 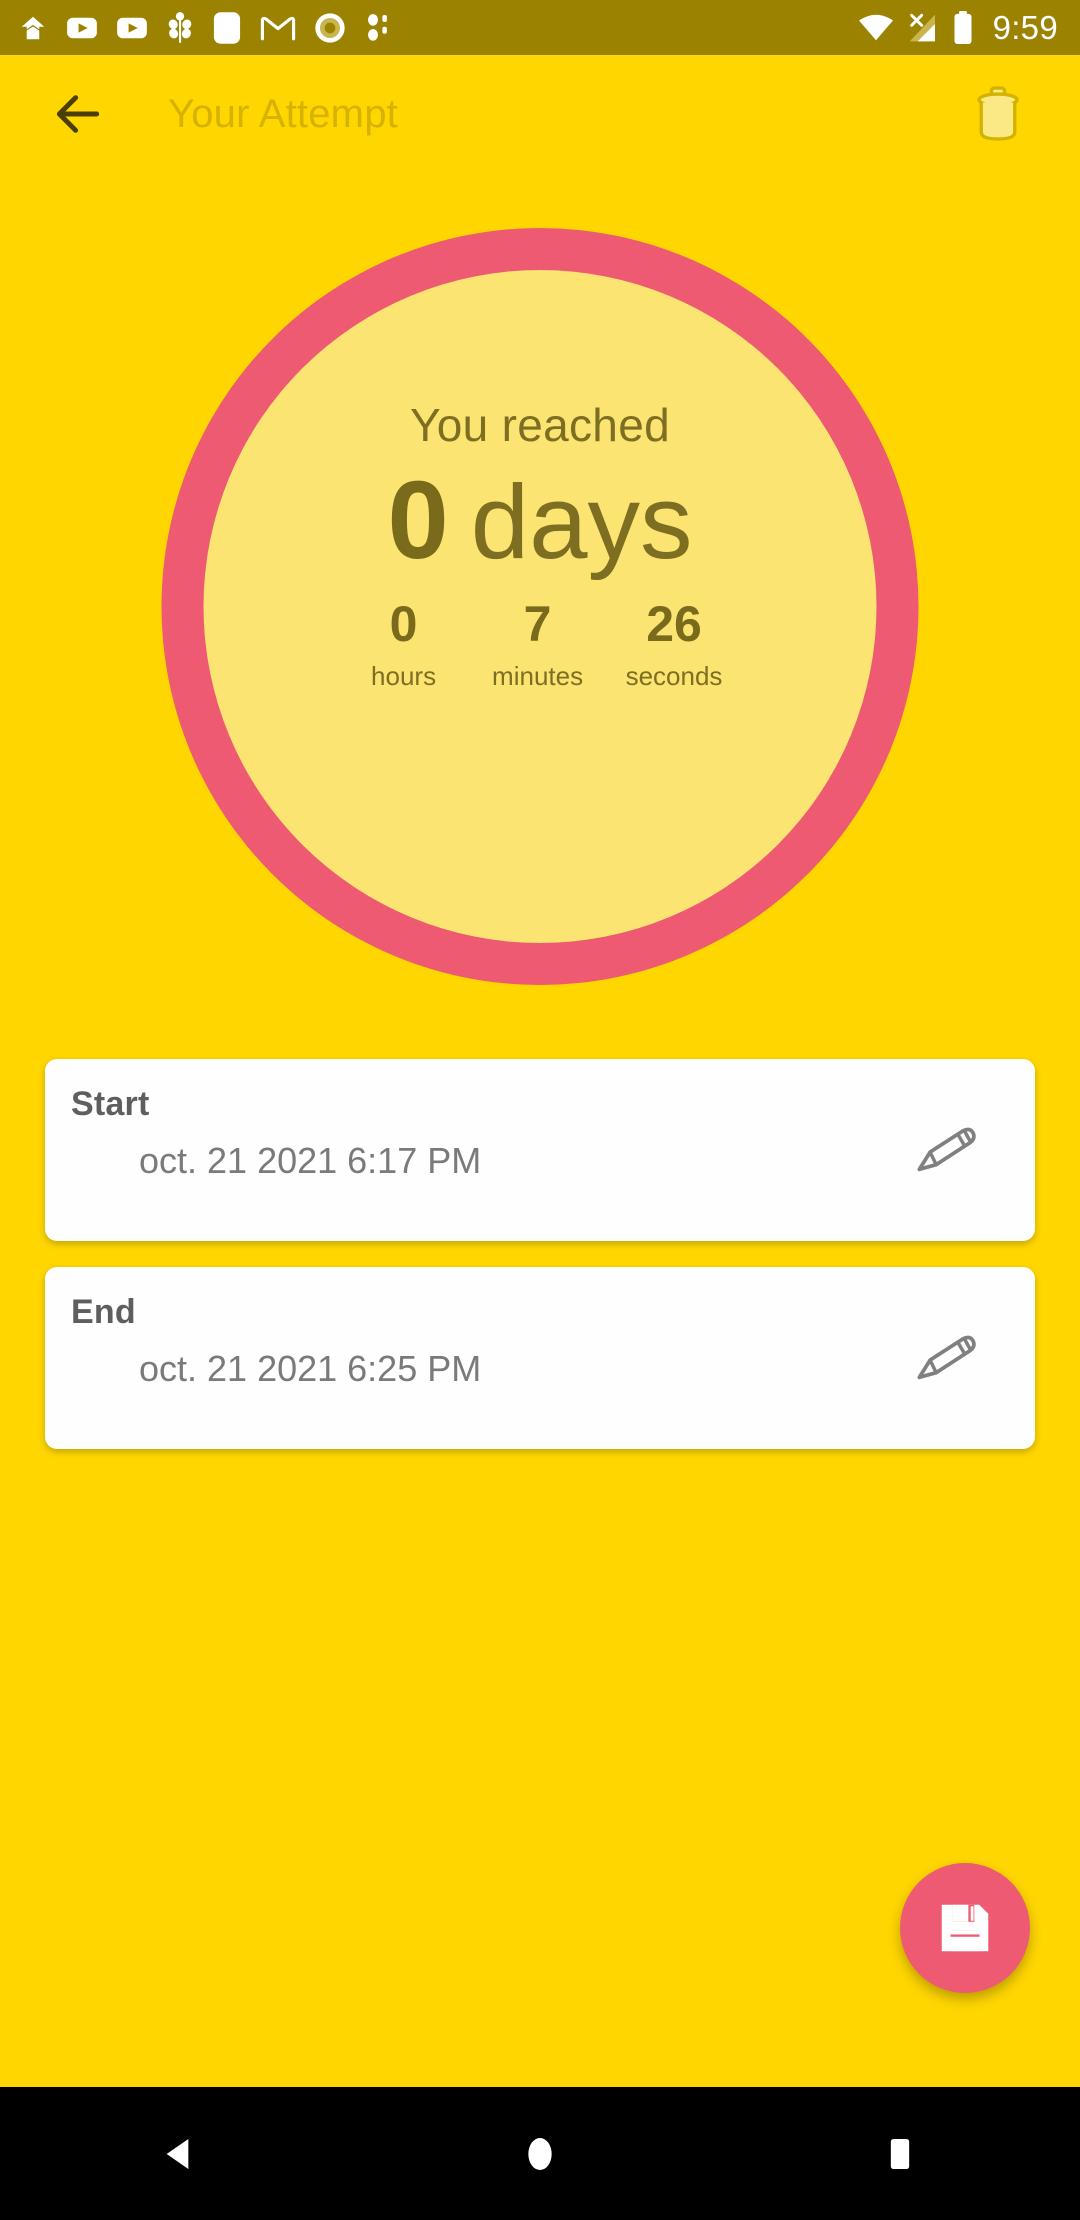 I want to click on upload-chevron-icon, so click(x=33, y=27).